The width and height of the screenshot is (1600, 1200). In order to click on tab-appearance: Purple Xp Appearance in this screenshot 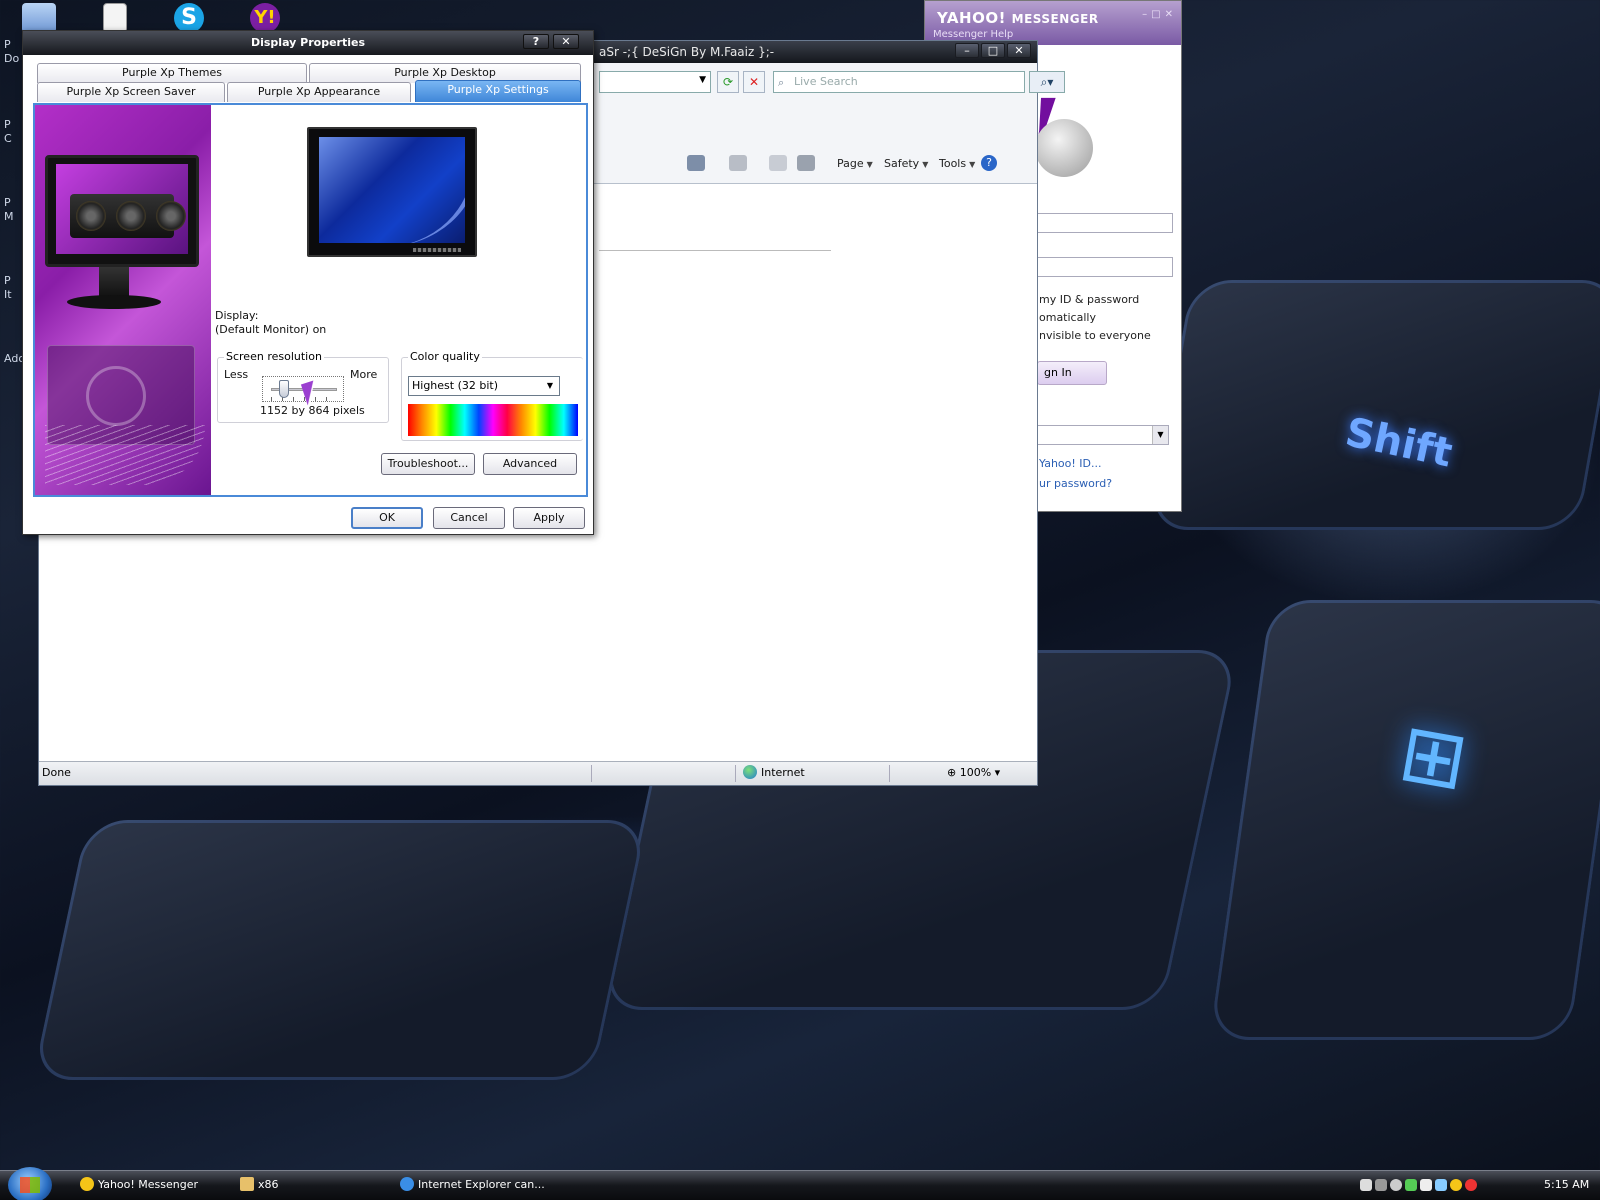, I will do `click(319, 92)`.